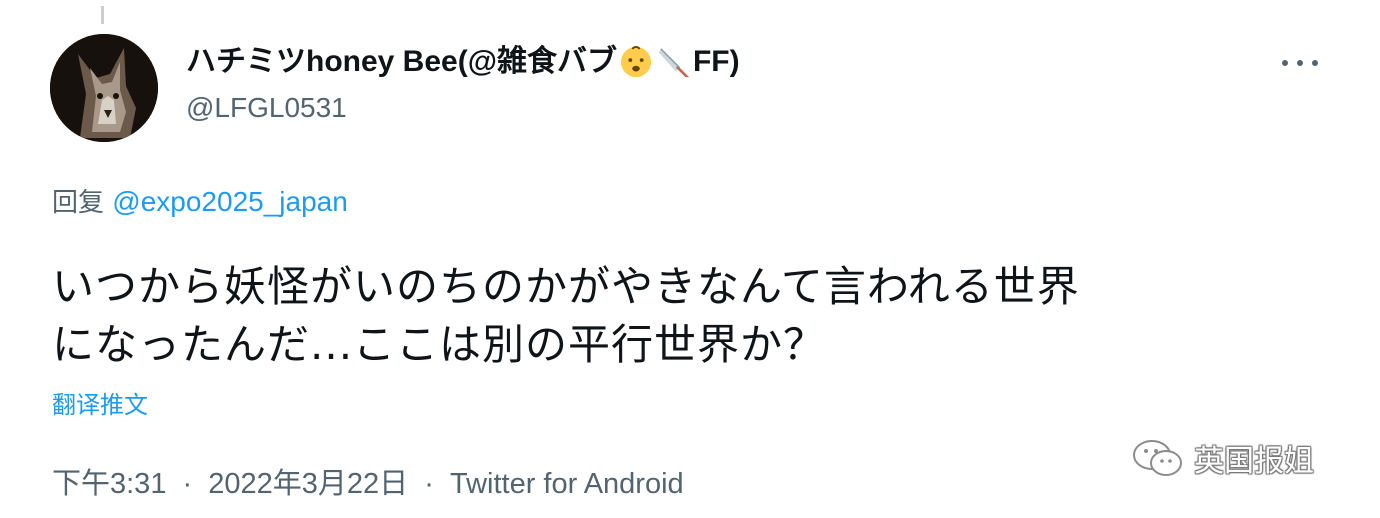 Image resolution: width=1380 pixels, height=518 pixels. I want to click on replying-to-label: 回复, so click(78, 203).